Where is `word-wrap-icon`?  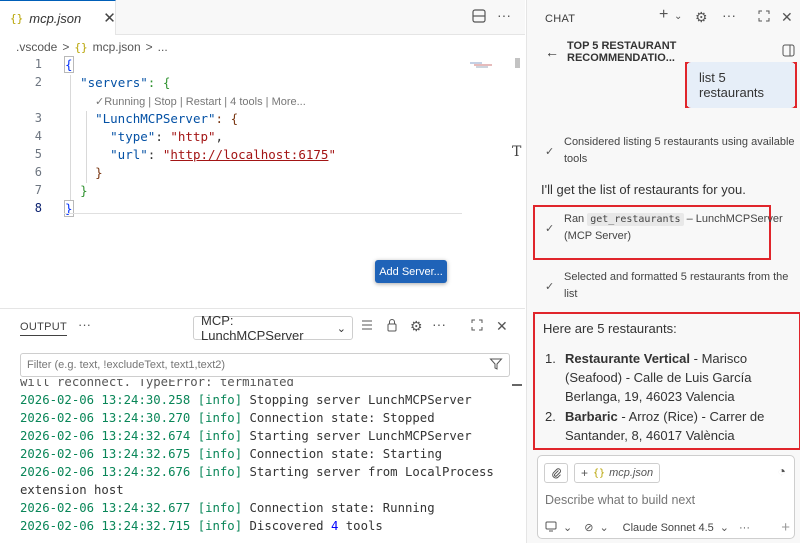 word-wrap-icon is located at coordinates (367, 326).